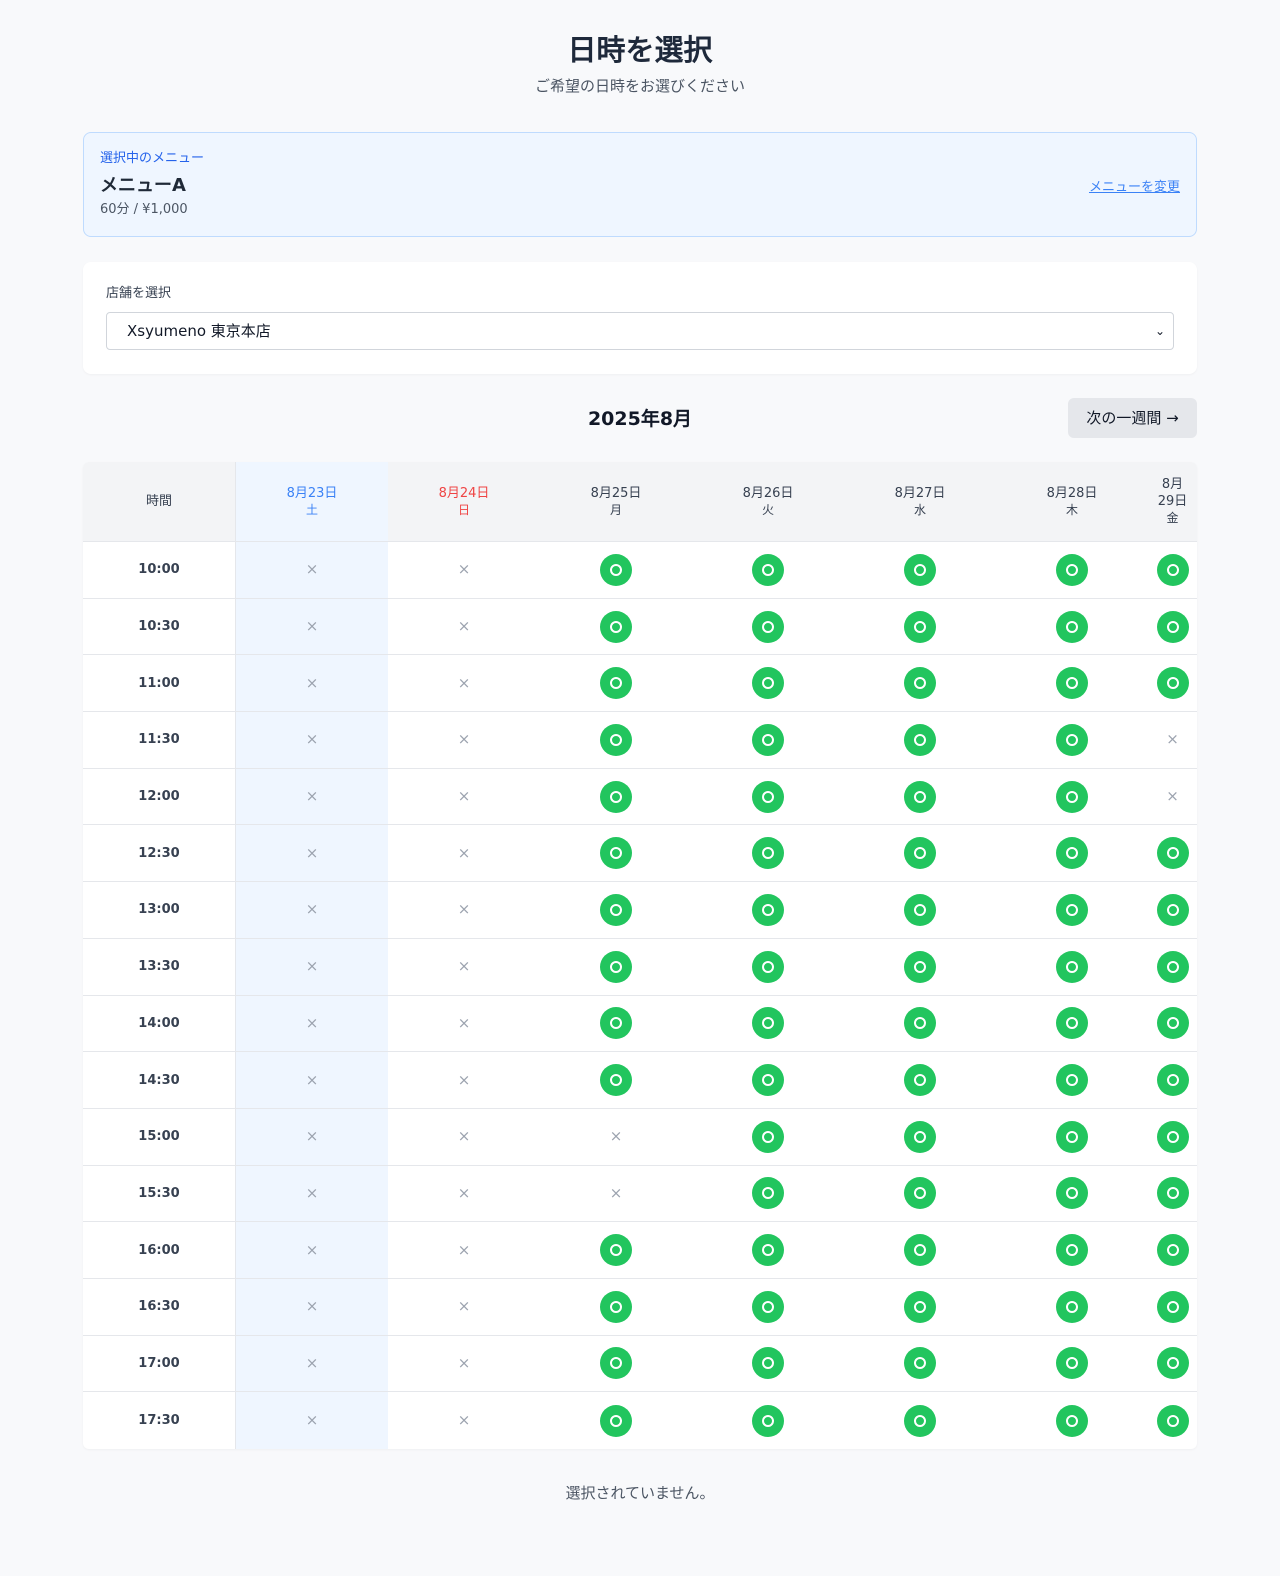  What do you see at coordinates (640, 331) in the screenshot?
I see `store-select: Xsyumeno 東京本店 ⌄` at bounding box center [640, 331].